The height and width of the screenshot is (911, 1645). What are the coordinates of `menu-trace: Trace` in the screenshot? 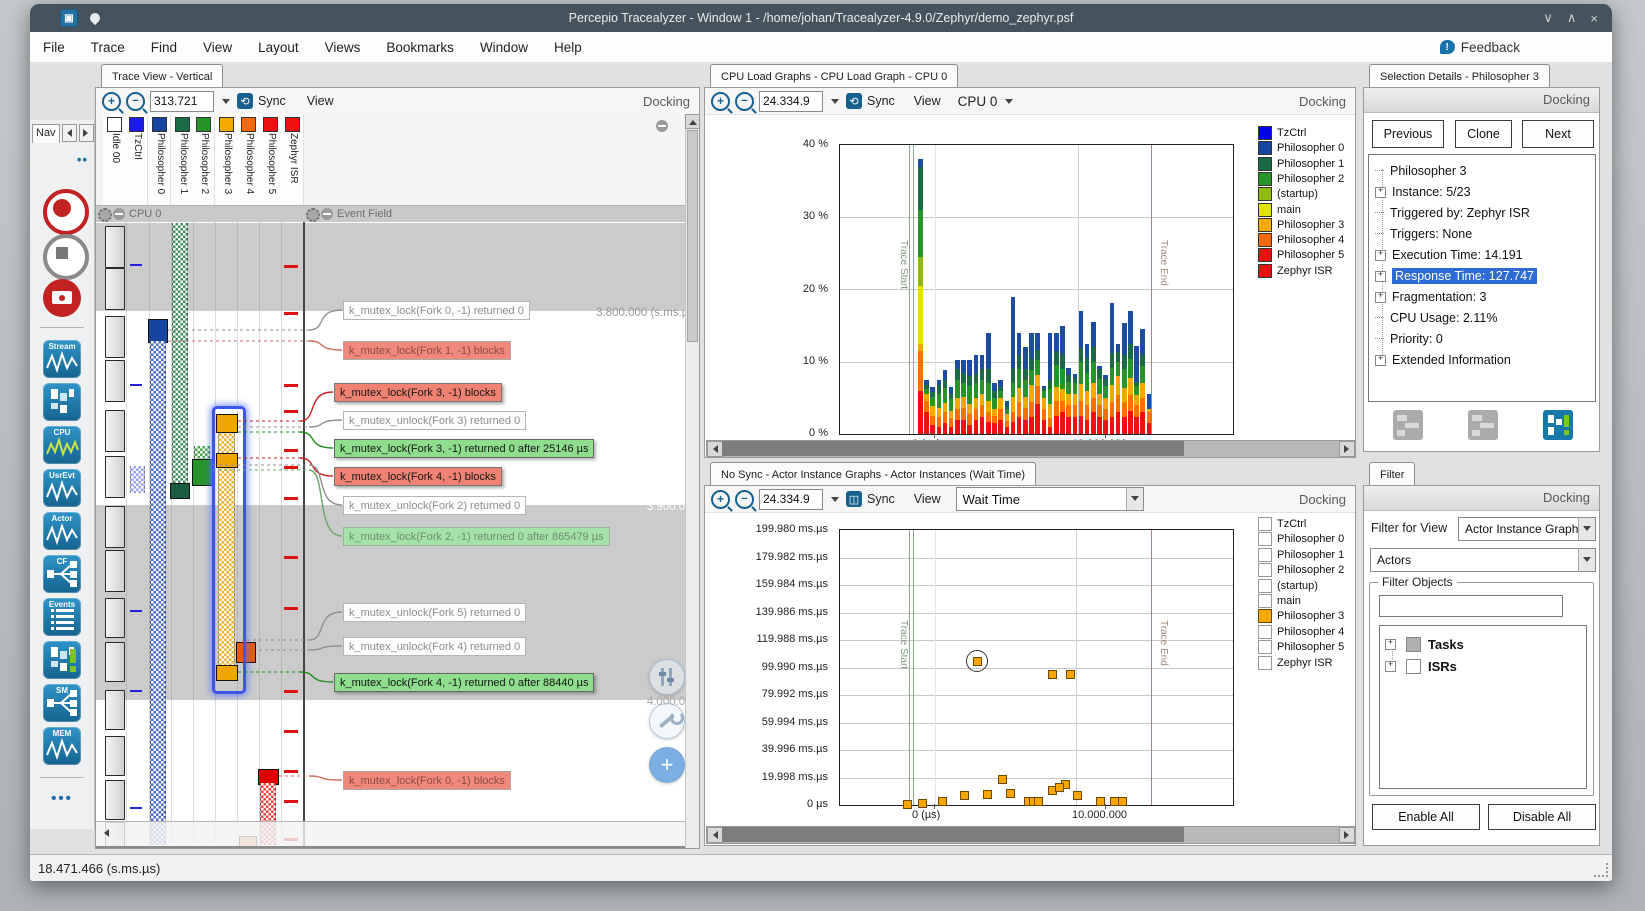 It's located at (108, 47).